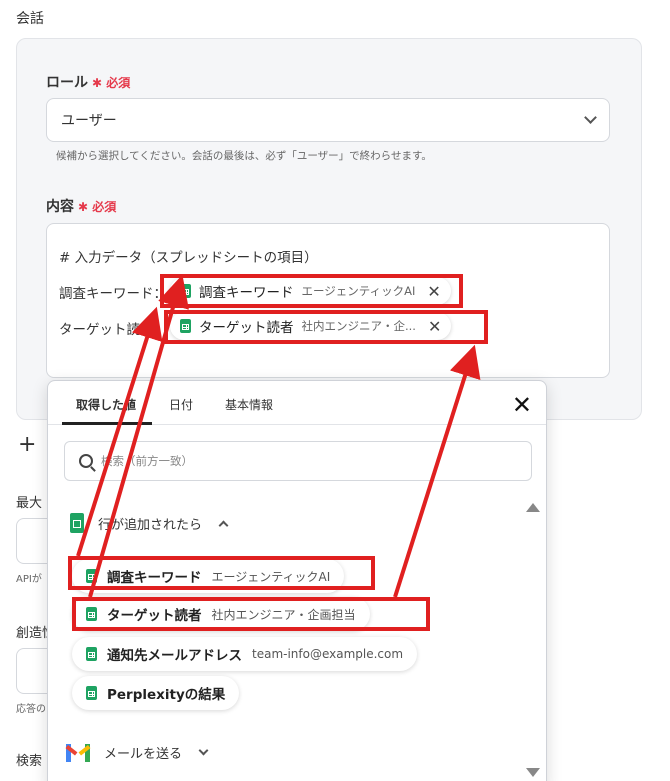 The width and height of the screenshot is (670, 781). Describe the element at coordinates (88, 83) in the screenshot. I see `role-label: ロール ✱ 必須` at that location.